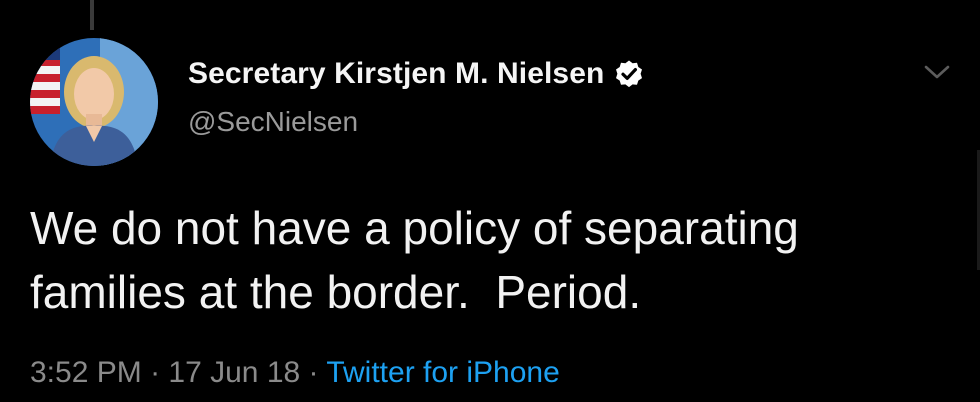 The height and width of the screenshot is (402, 980). I want to click on tweet-source-link: Twitter for iPhone, so click(442, 372).